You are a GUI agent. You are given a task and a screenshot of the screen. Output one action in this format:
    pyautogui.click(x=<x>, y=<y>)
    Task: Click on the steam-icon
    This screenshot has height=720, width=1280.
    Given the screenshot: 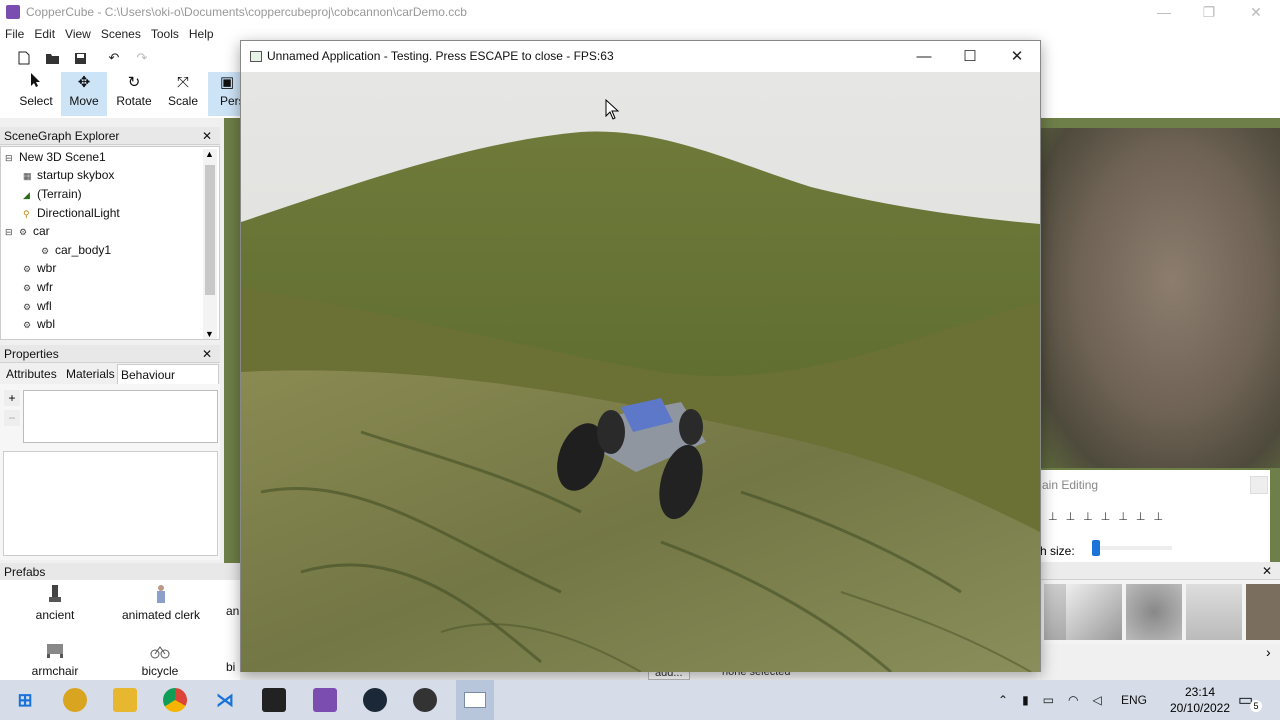 What is the action you would take?
    pyautogui.click(x=375, y=700)
    